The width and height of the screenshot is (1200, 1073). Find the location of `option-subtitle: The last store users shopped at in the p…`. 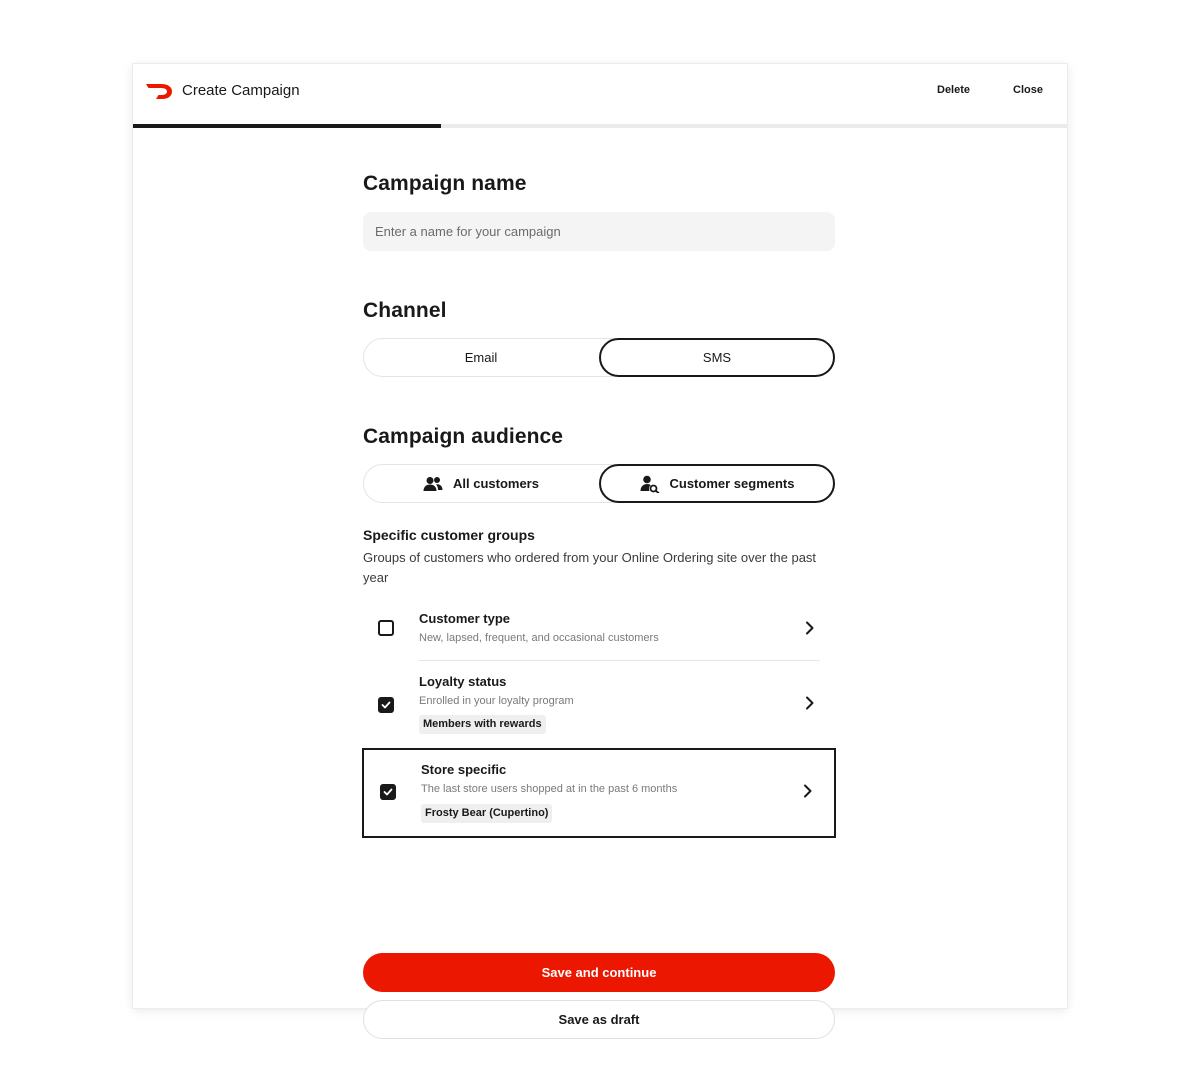

option-subtitle: The last store users shopped at in the p… is located at coordinates (549, 789).